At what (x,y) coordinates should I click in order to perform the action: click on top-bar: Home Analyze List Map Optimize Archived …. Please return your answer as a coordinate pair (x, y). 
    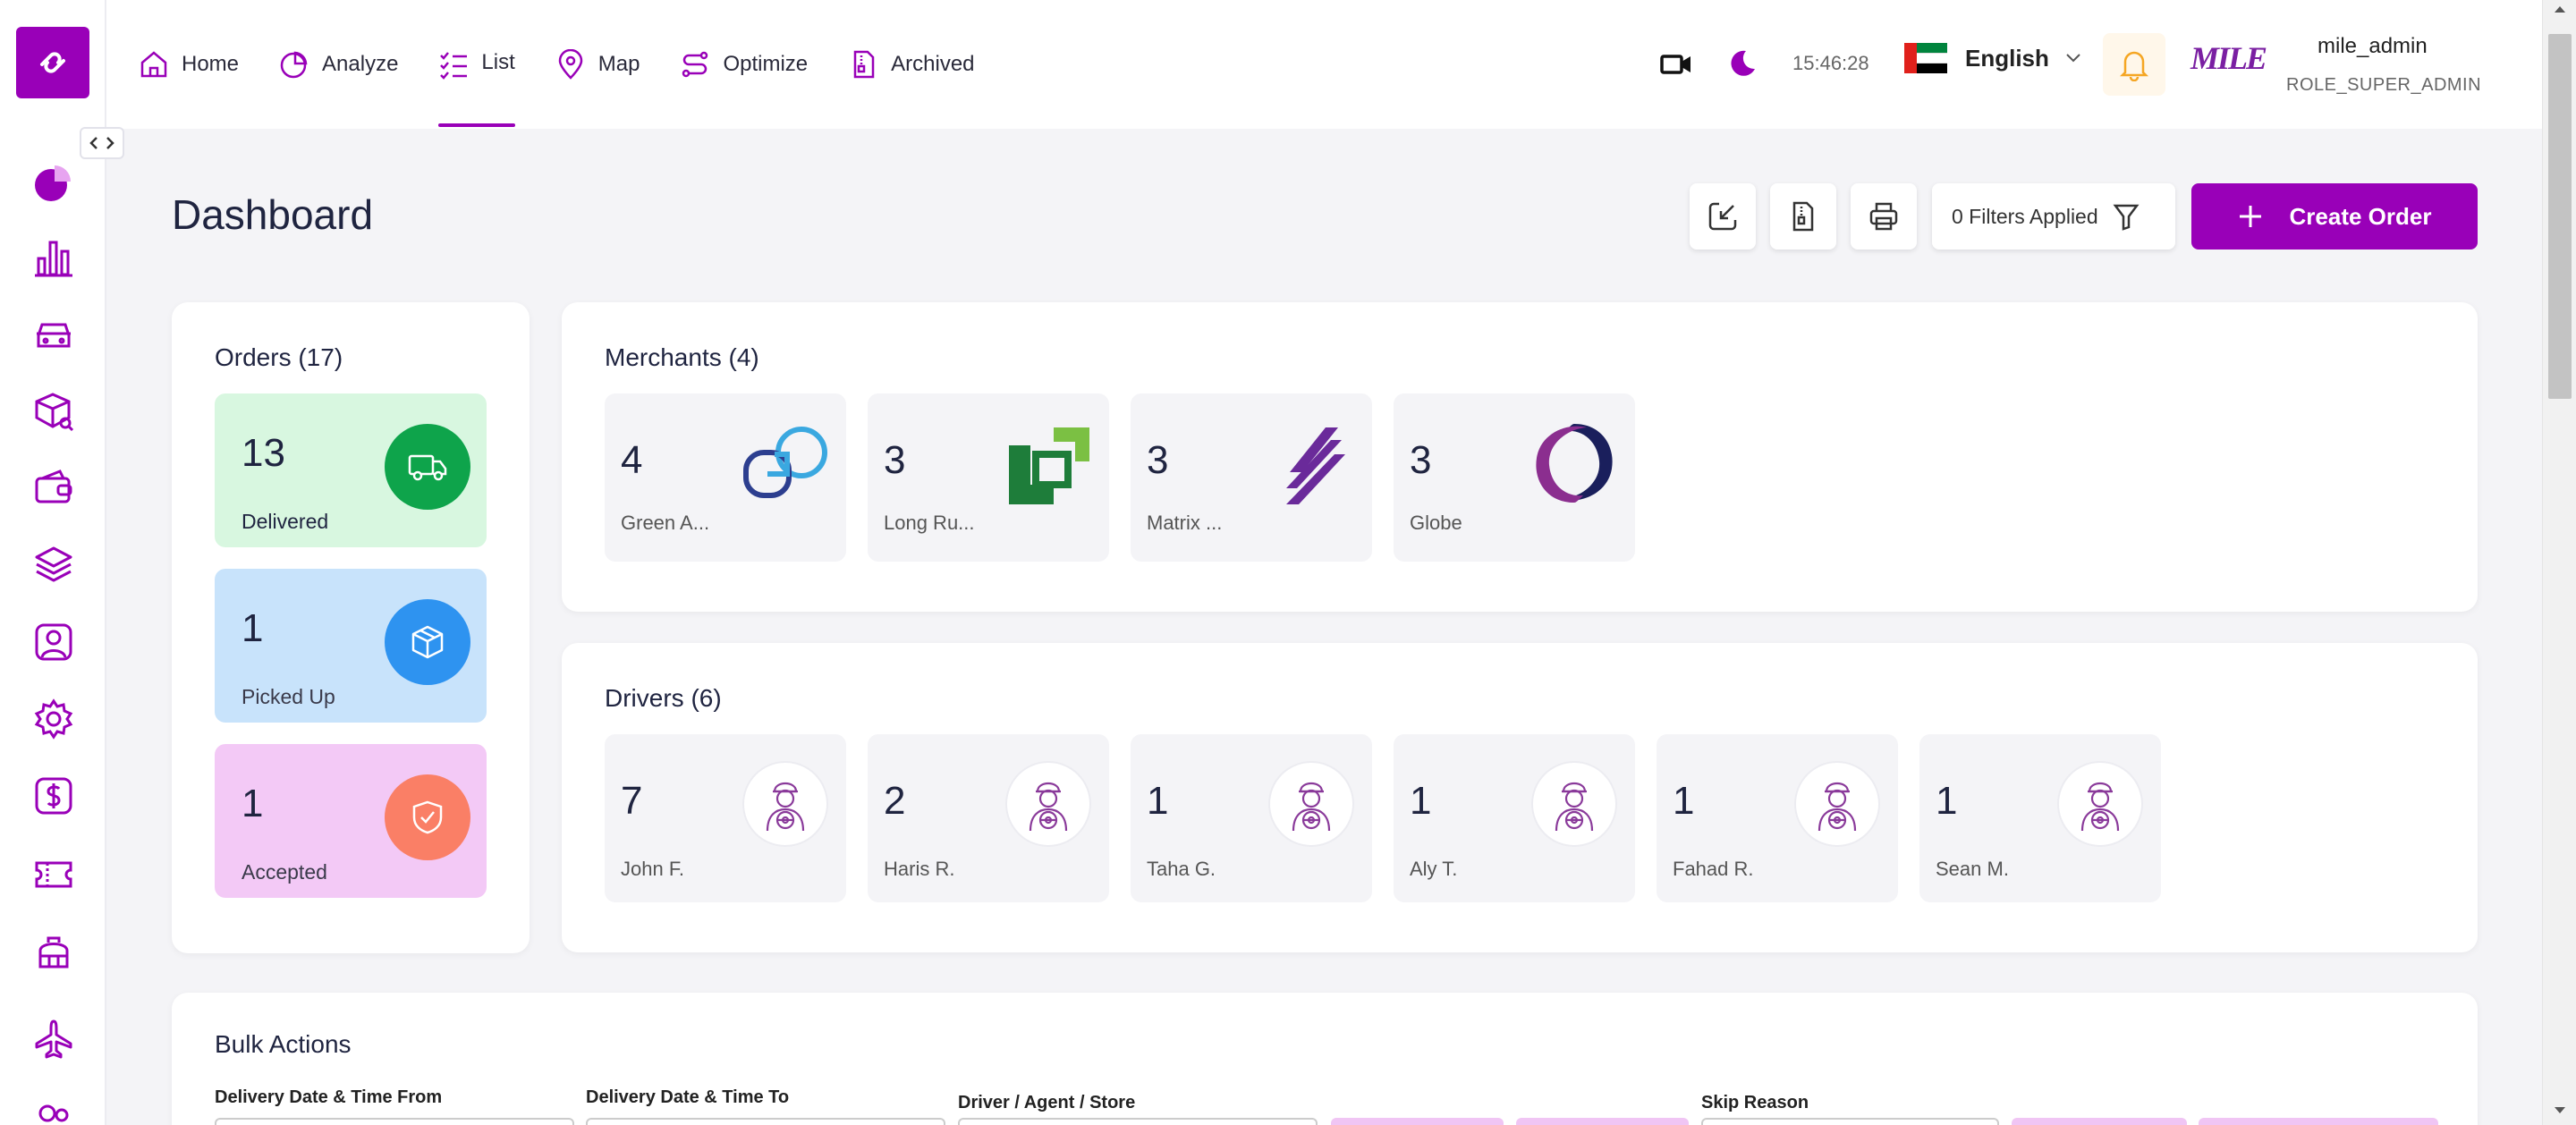
    Looking at the image, I should click on (1341, 64).